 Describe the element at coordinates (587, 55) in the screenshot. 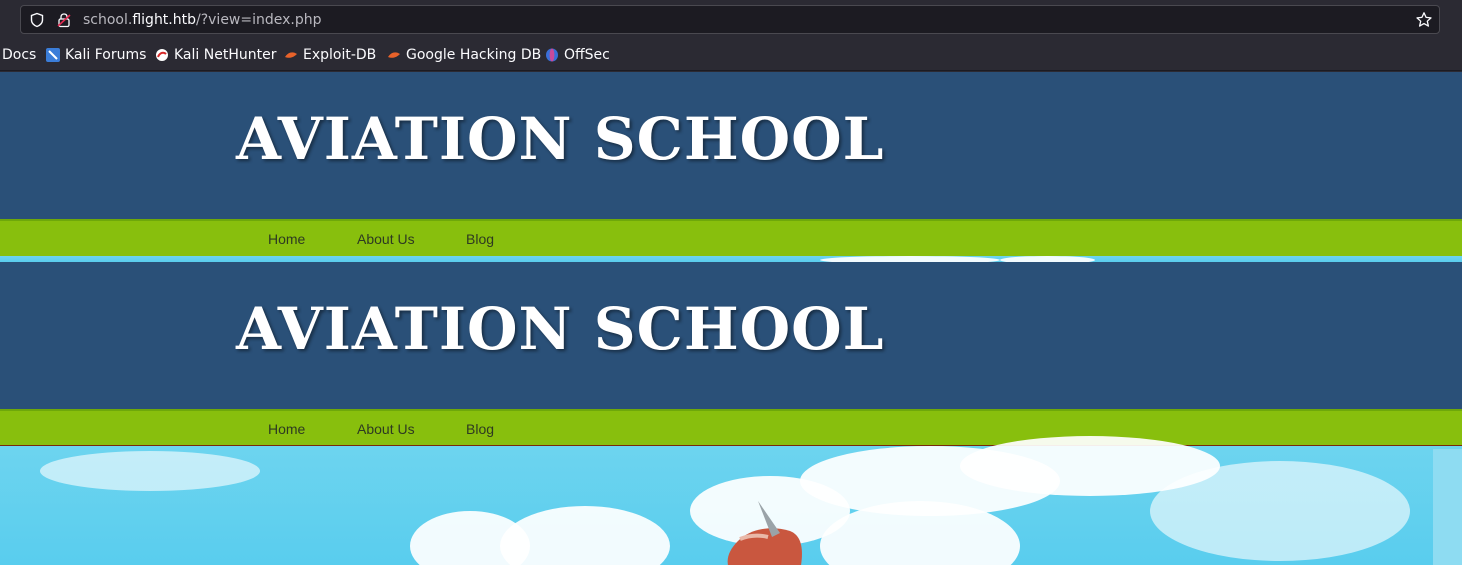

I see `bookmark-label: OffSec` at that location.